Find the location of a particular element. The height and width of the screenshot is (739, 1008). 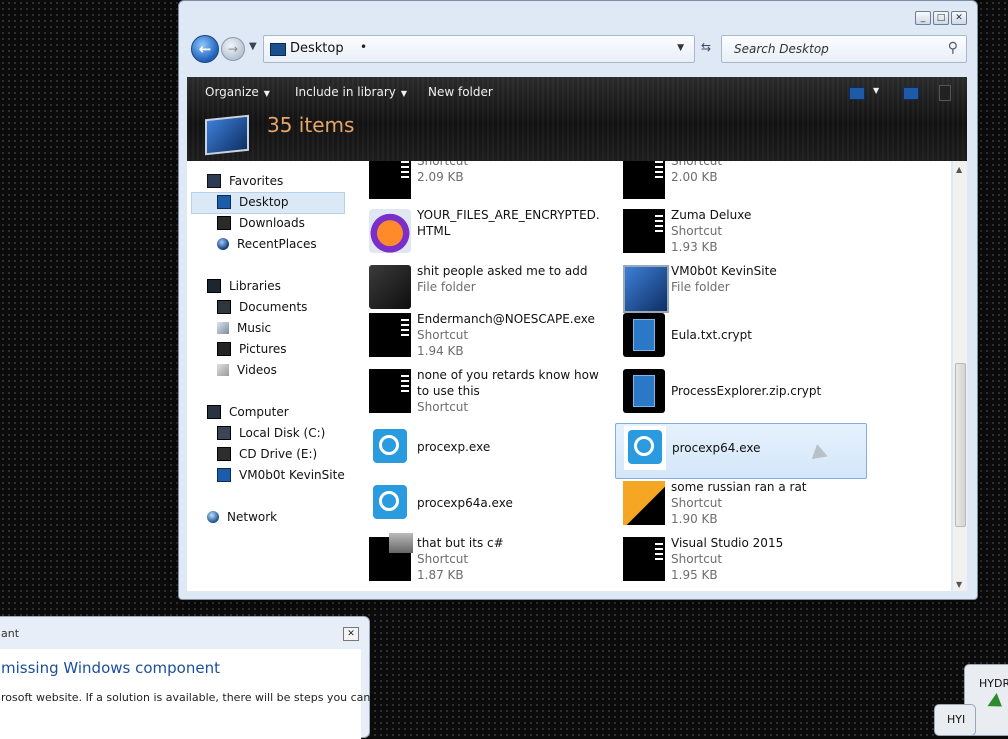

file-item: shit people asked me to add File folder is located at coordinates (486, 290).